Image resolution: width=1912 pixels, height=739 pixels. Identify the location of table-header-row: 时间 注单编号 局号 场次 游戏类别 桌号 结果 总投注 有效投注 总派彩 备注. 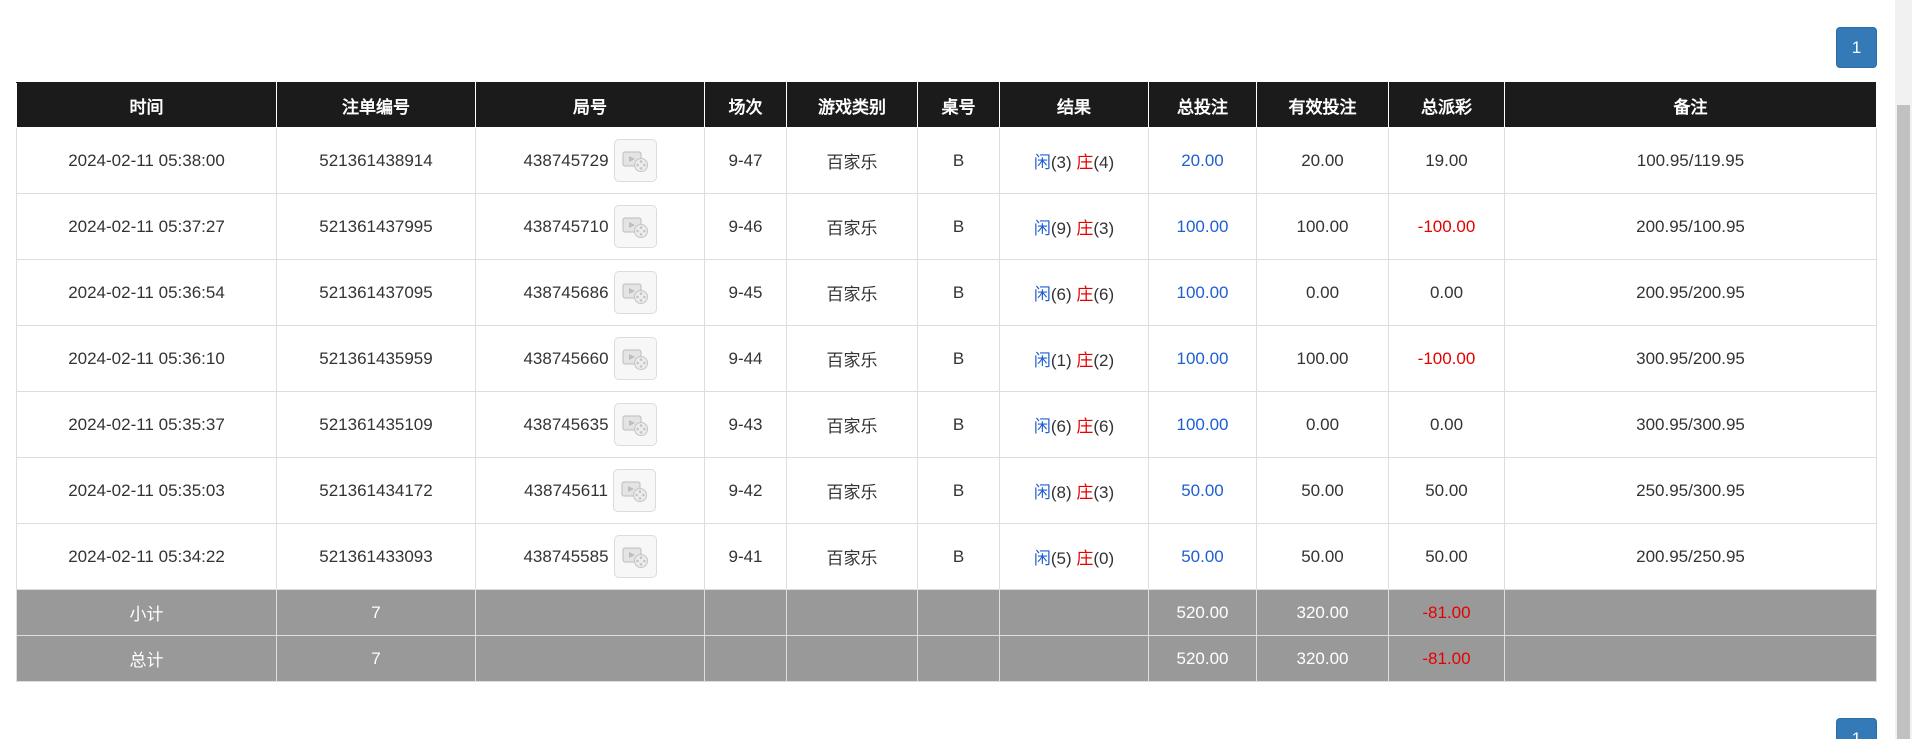
(946, 105).